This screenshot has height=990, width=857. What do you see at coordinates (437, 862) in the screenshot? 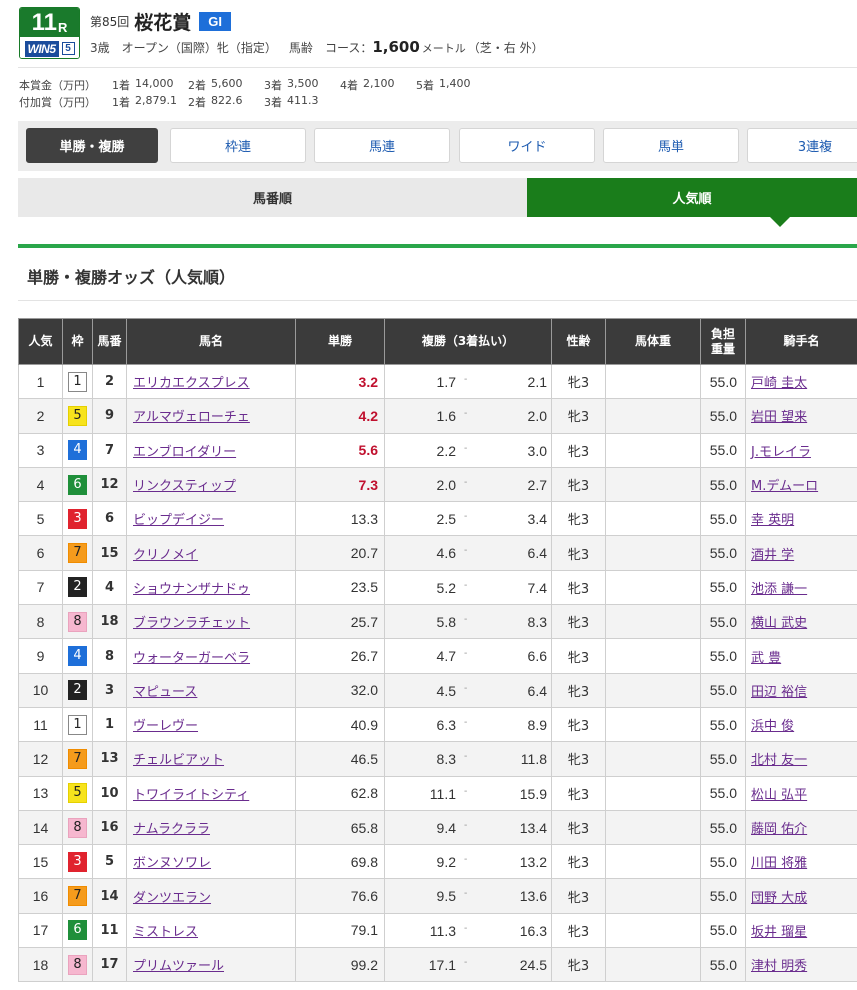
I see `table-row: 15 3 5 ボンヌソワレ 69.8 9.2- 13.2 牝3 55.0 川田 将雅` at bounding box center [437, 862].